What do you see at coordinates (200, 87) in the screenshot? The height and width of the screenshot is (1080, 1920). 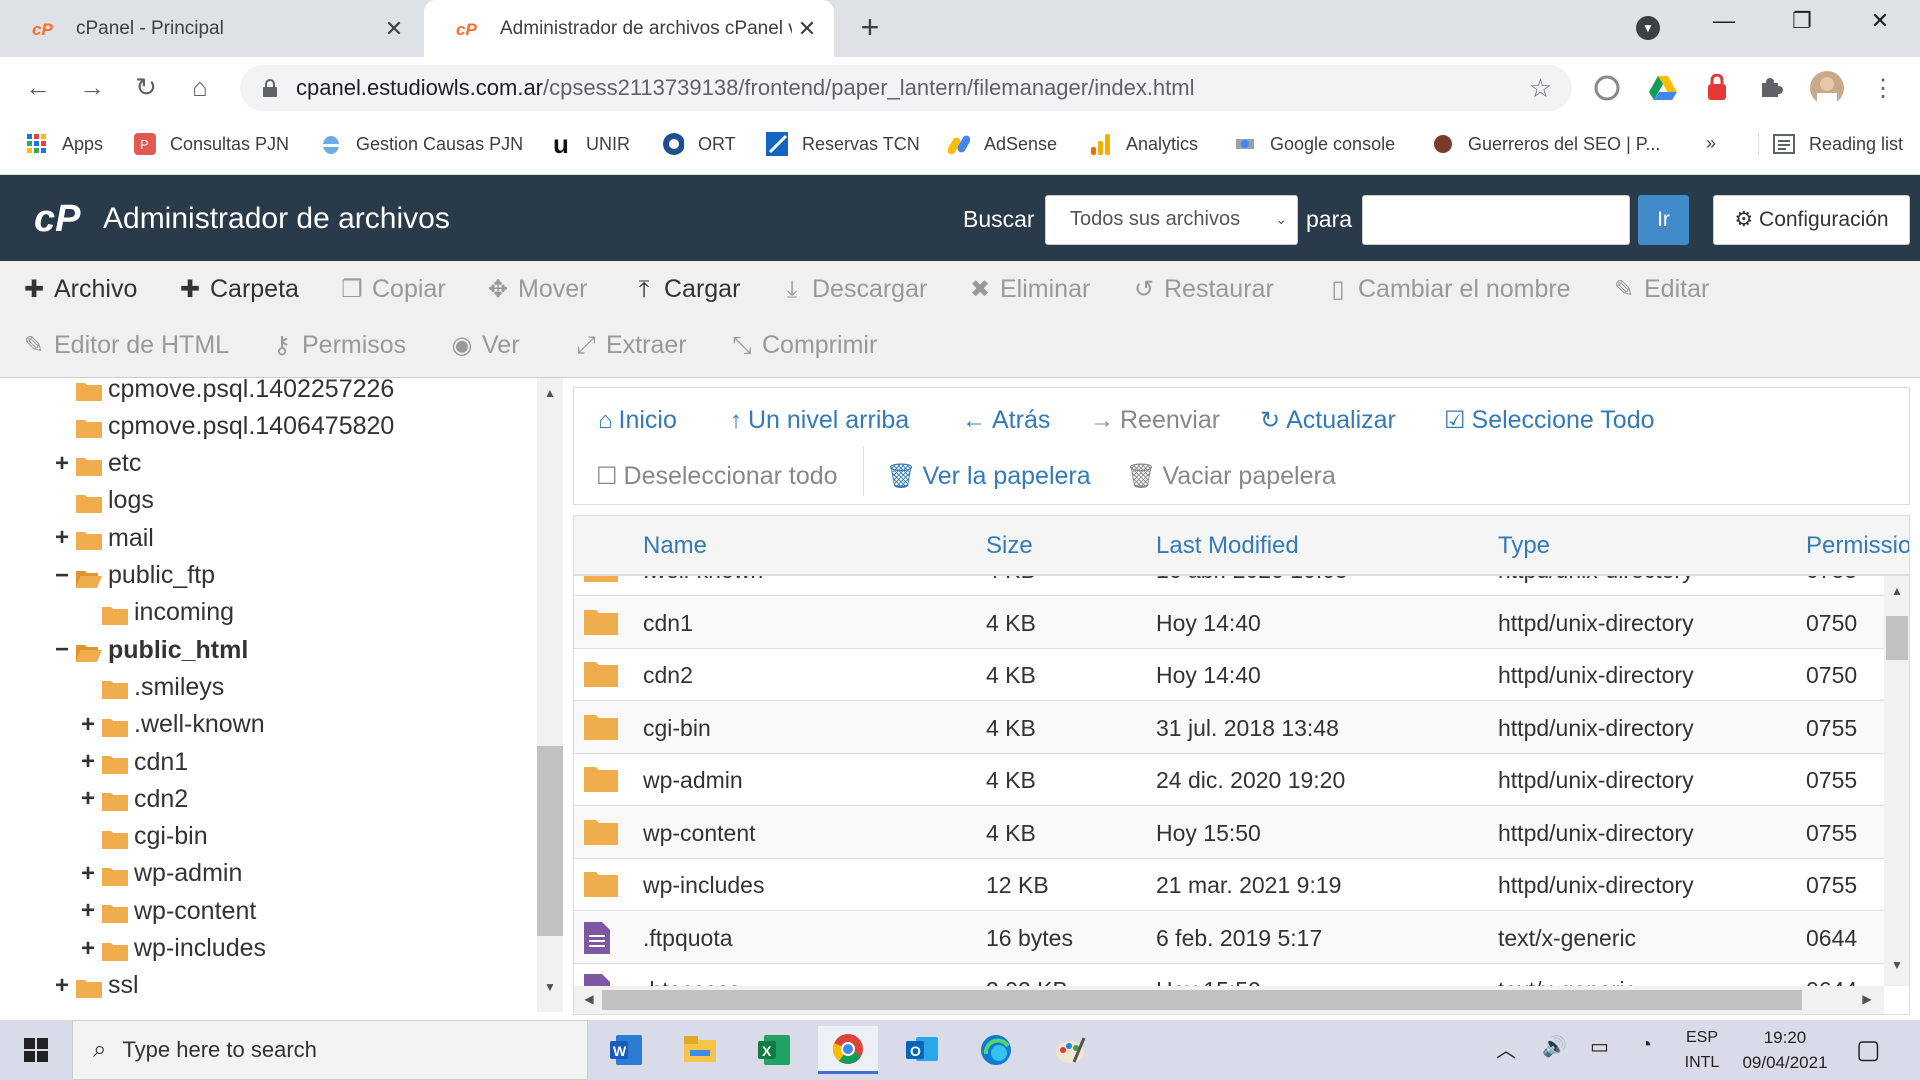 I see `home-icon: ⌂` at bounding box center [200, 87].